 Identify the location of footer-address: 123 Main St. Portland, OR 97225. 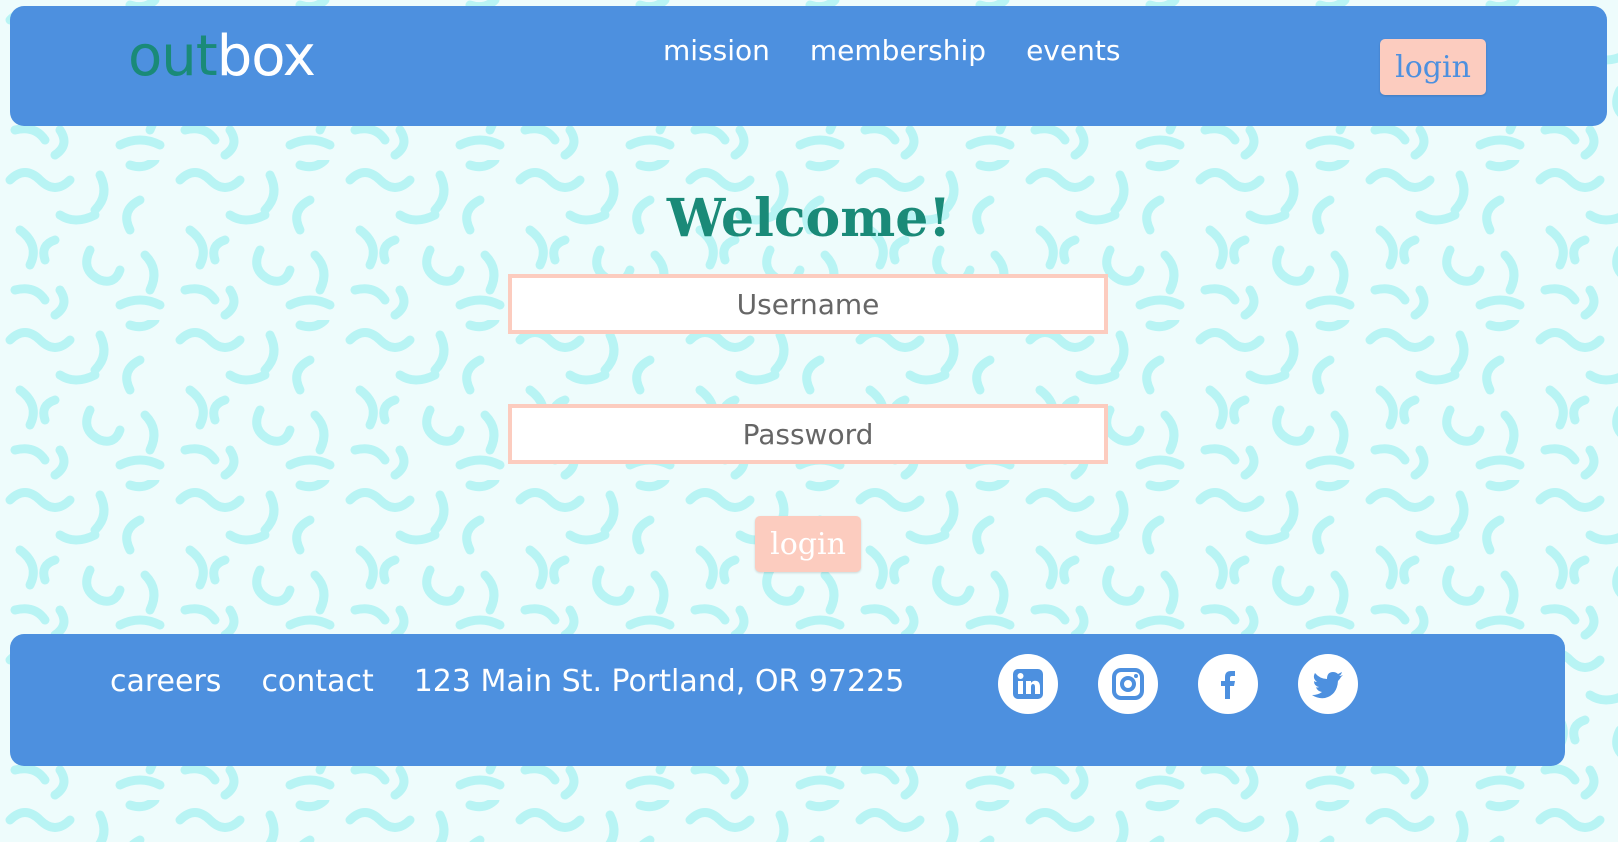
(659, 681).